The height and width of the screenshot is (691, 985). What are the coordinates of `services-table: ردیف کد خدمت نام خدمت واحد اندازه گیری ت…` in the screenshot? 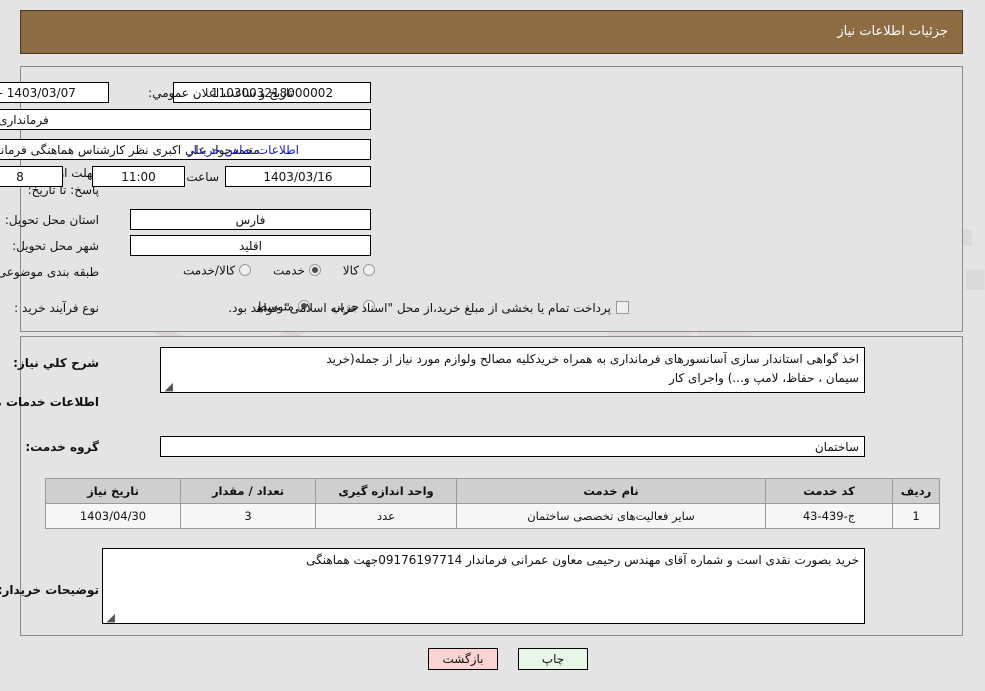 It's located at (492, 503).